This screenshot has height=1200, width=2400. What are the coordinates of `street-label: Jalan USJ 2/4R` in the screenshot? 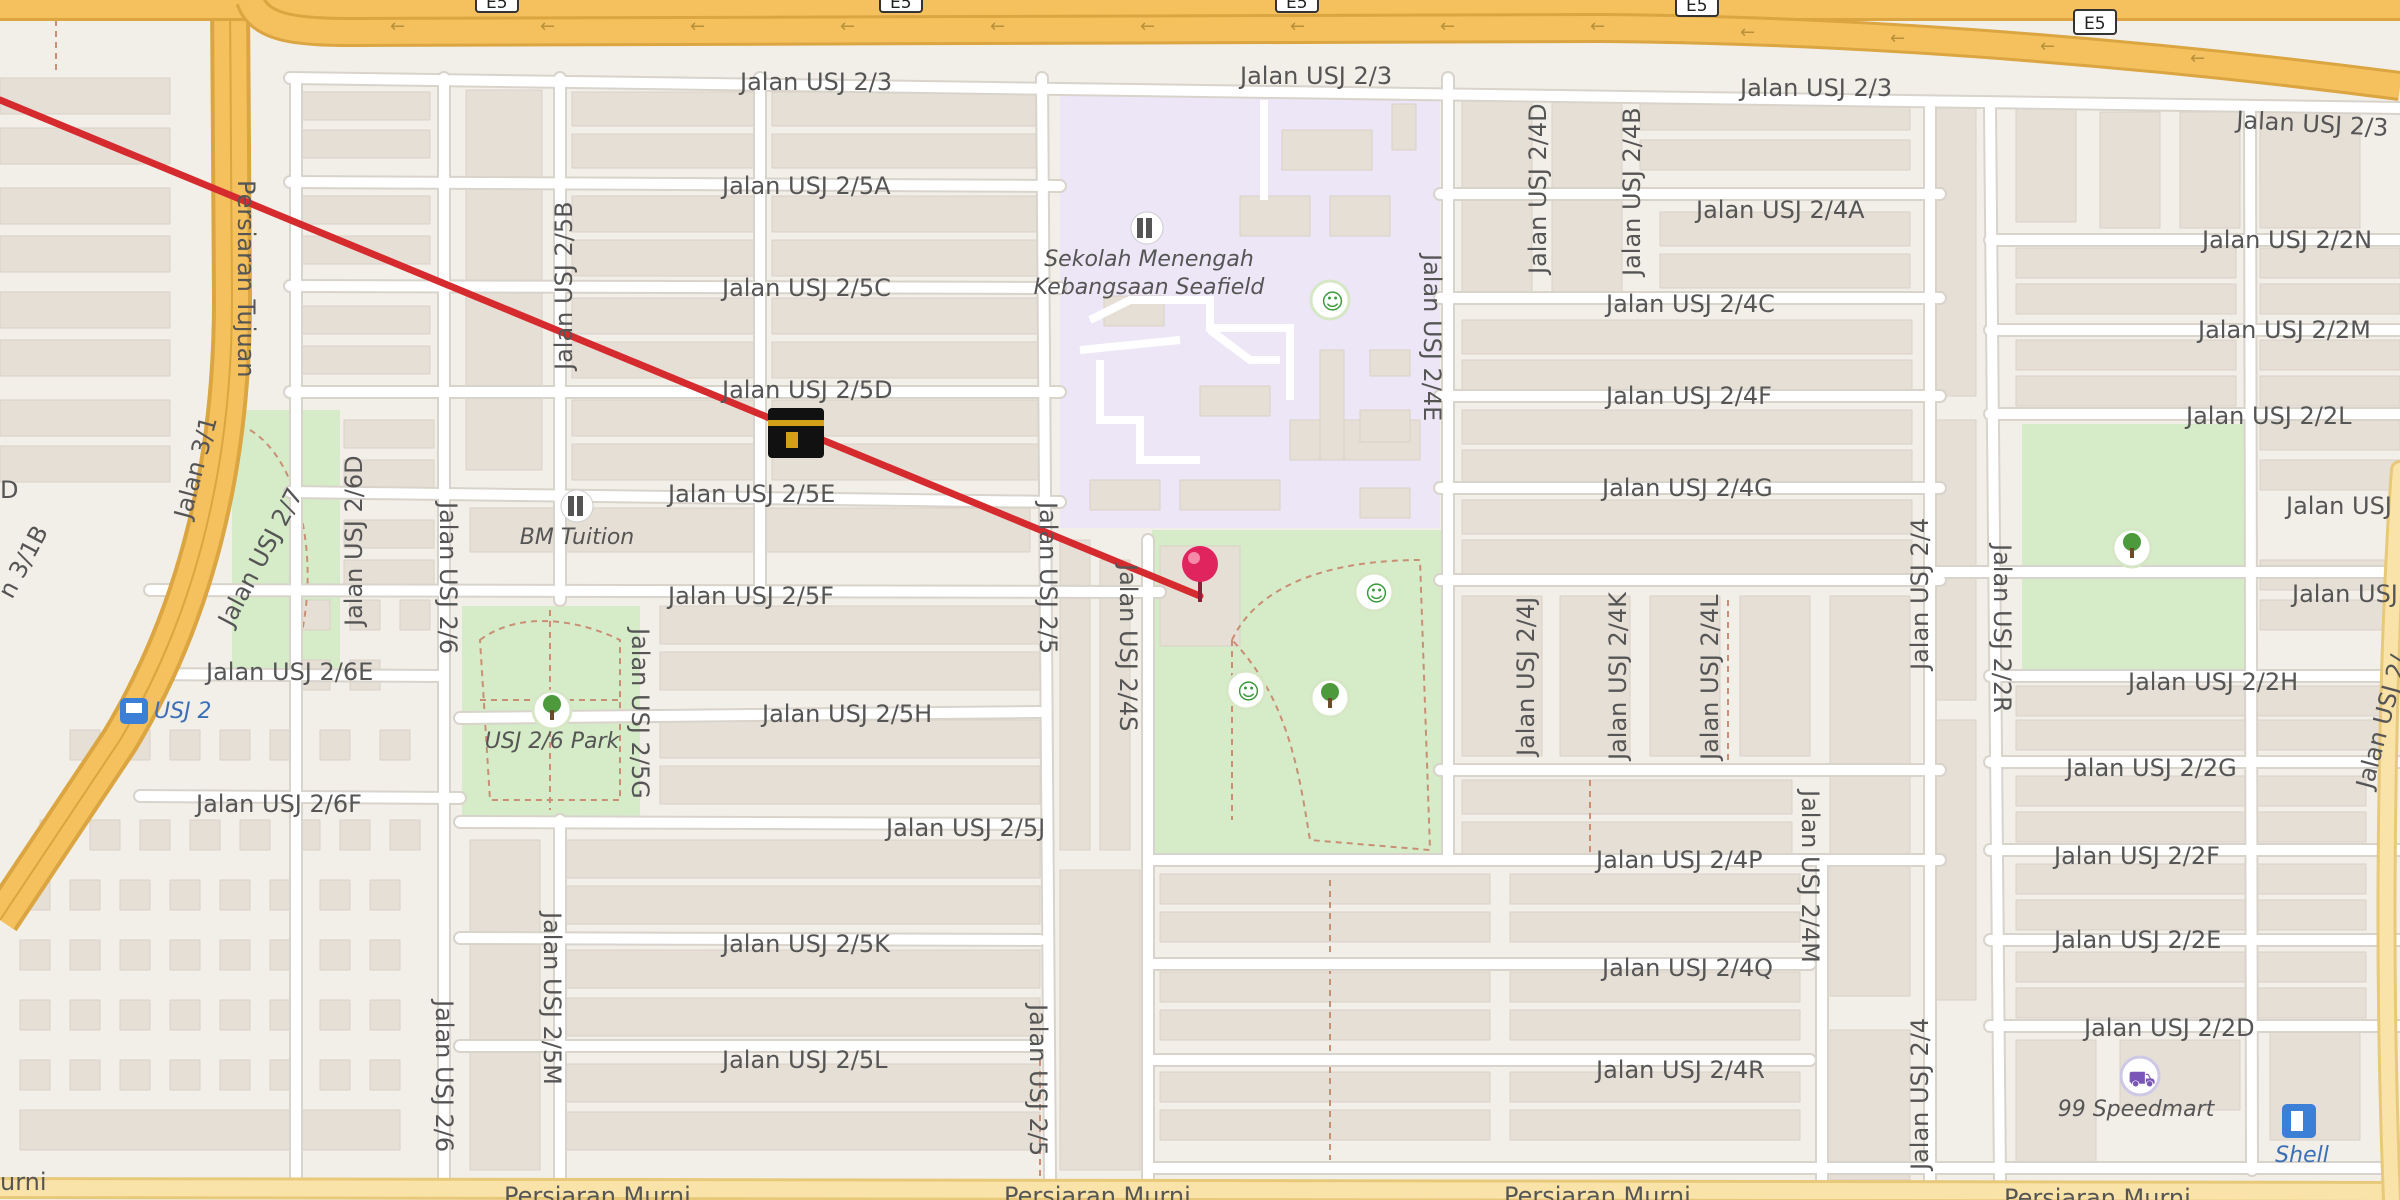 It's located at (1679, 1070).